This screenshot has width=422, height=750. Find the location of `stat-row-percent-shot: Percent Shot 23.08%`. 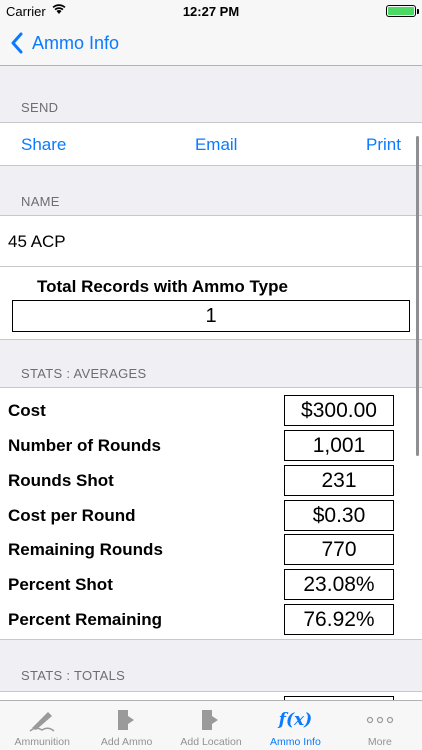

stat-row-percent-shot: Percent Shot 23.08% is located at coordinates (211, 584).